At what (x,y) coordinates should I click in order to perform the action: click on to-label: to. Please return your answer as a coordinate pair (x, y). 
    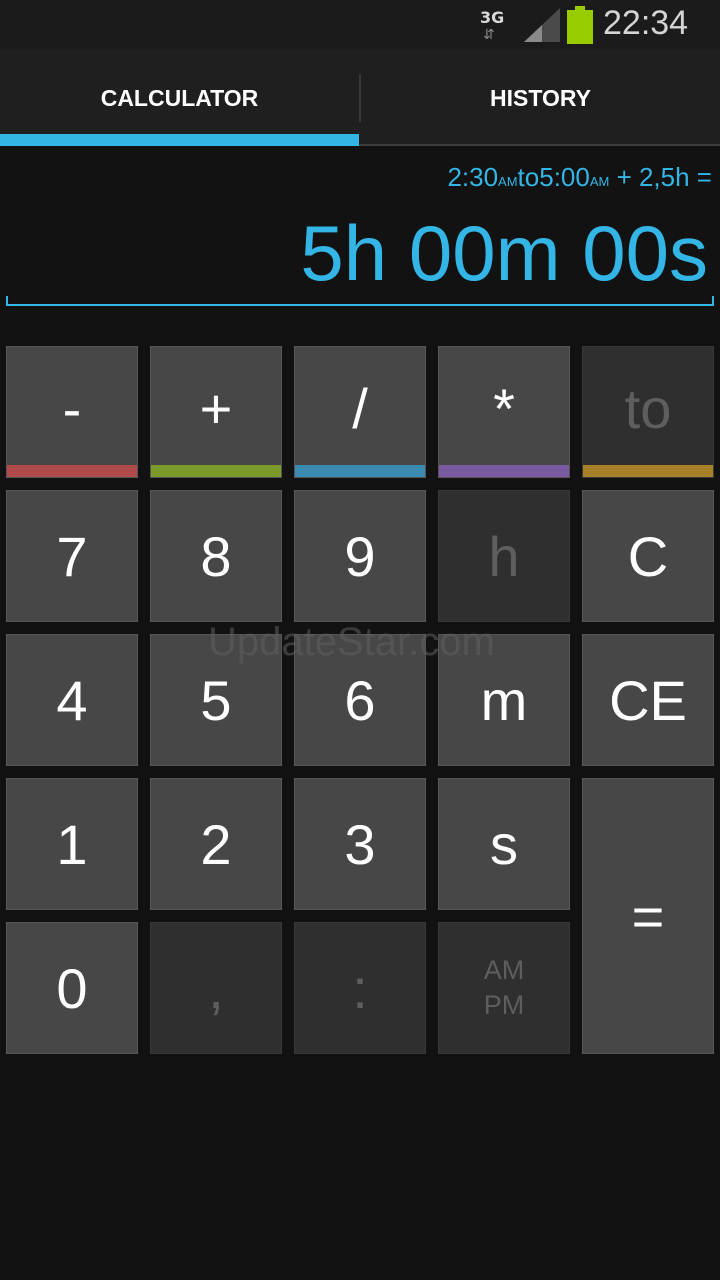
    Looking at the image, I should click on (648, 408).